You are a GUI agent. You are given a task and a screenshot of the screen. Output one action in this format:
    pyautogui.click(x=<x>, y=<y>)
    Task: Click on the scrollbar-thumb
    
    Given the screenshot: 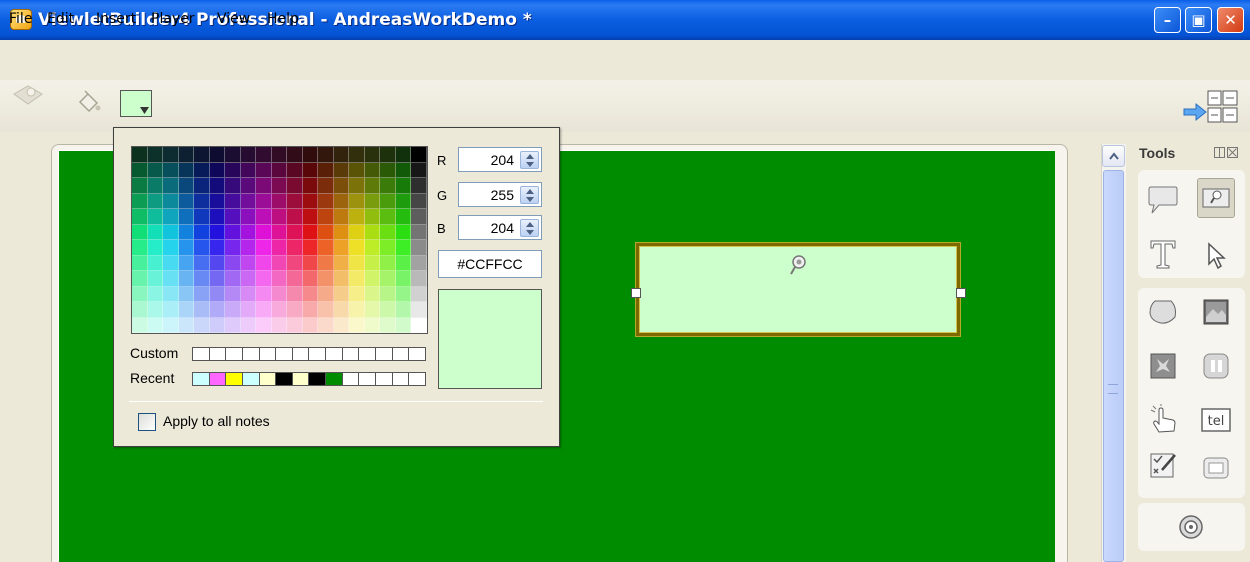 What is the action you would take?
    pyautogui.click(x=1113, y=366)
    